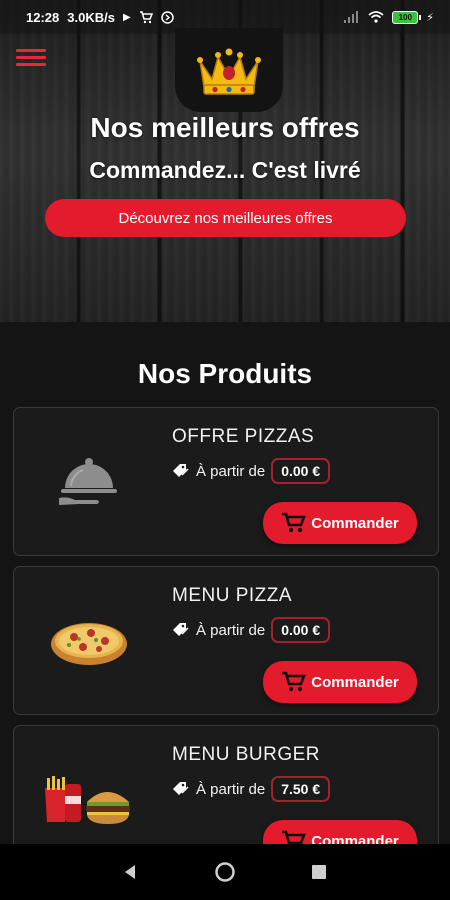 This screenshot has height=900, width=450. I want to click on back-icon, so click(130, 872).